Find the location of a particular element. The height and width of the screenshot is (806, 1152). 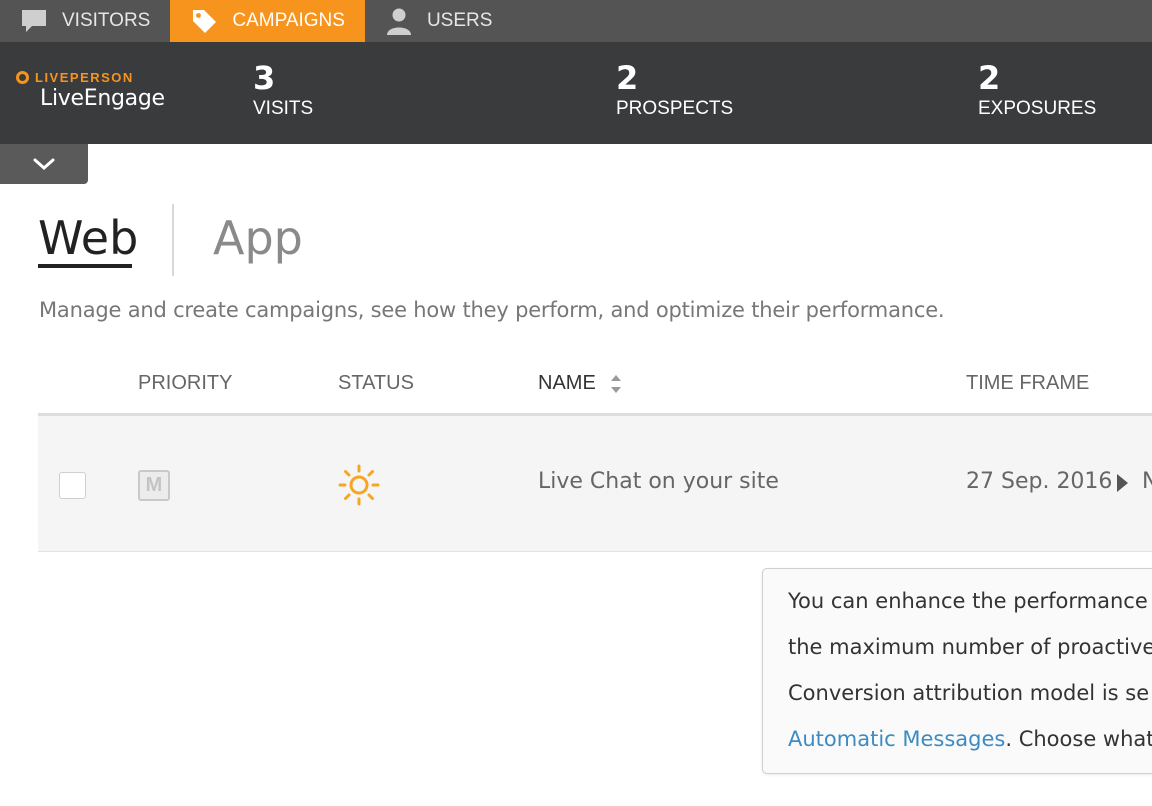

stat-prospects: 2 PROSPECTS is located at coordinates (674, 90).